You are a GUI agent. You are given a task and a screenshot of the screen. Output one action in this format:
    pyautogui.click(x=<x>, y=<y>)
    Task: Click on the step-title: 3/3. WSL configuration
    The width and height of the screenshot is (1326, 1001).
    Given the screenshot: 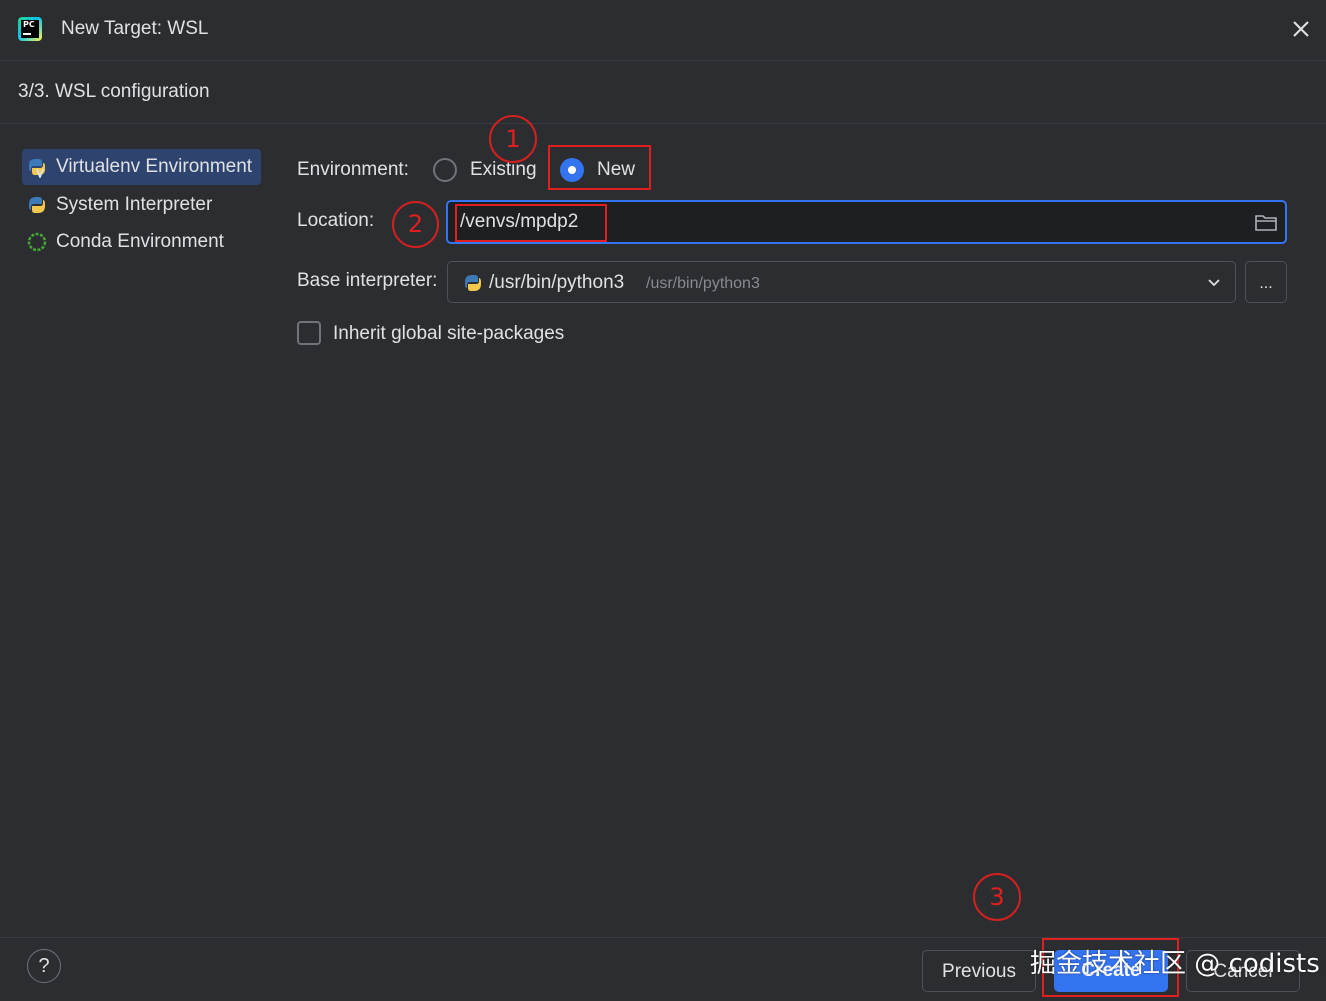 What is the action you would take?
    pyautogui.click(x=114, y=91)
    